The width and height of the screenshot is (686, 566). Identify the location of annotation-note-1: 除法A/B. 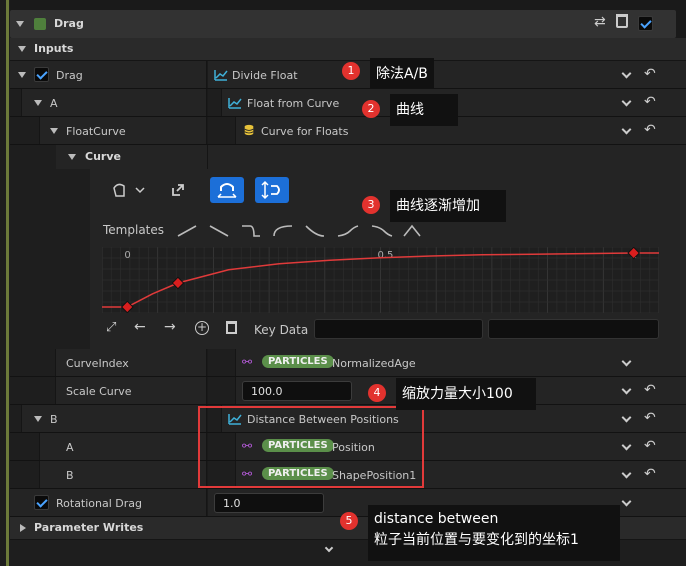
(402, 73).